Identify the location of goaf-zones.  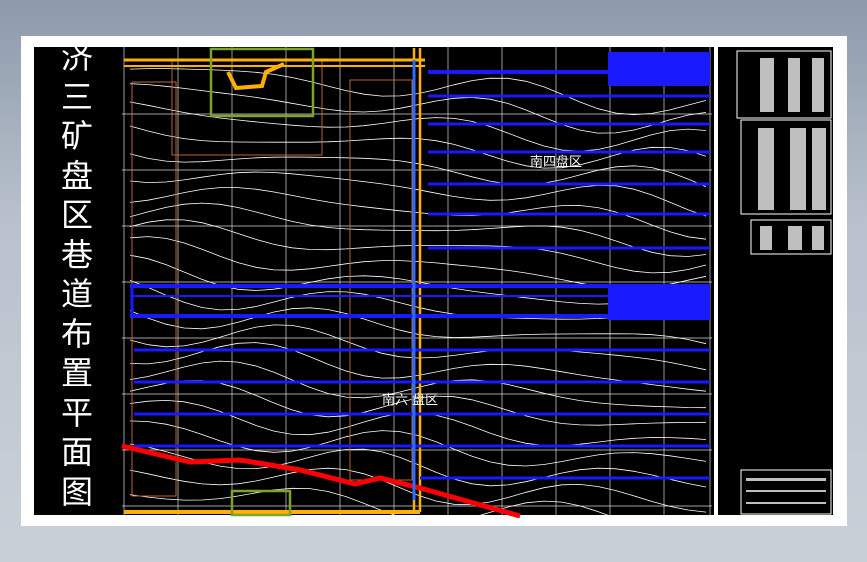
(659, 186).